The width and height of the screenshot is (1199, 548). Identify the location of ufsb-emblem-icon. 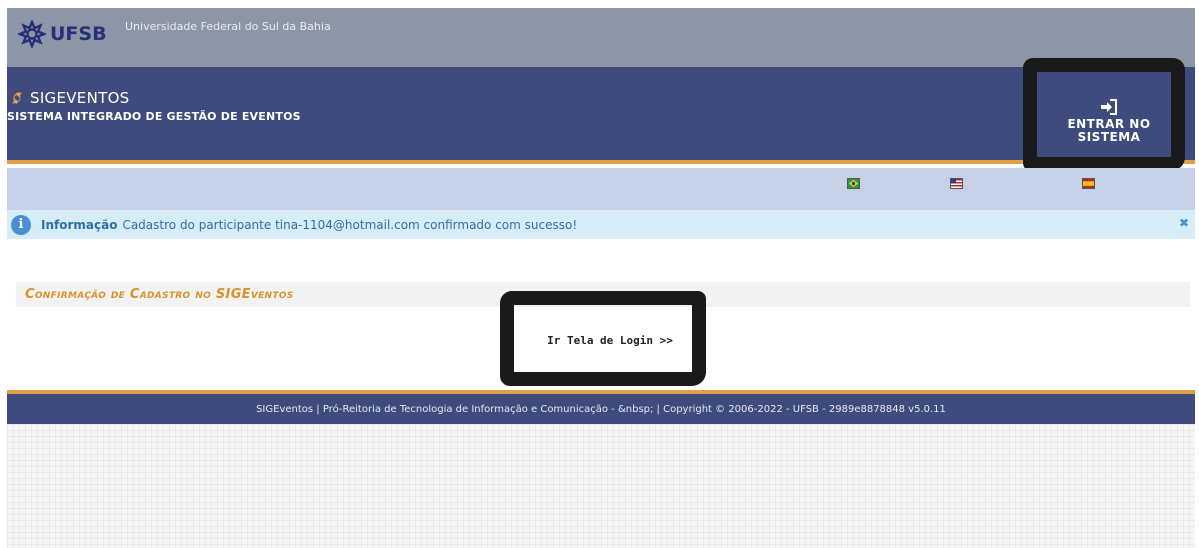
(32, 34).